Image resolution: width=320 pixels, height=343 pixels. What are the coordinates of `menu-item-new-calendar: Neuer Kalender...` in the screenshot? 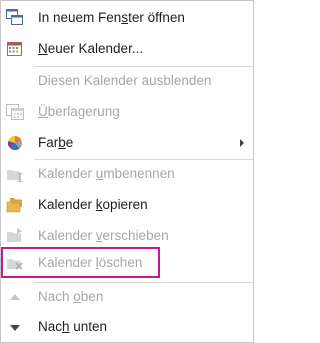 It's located at (127, 49).